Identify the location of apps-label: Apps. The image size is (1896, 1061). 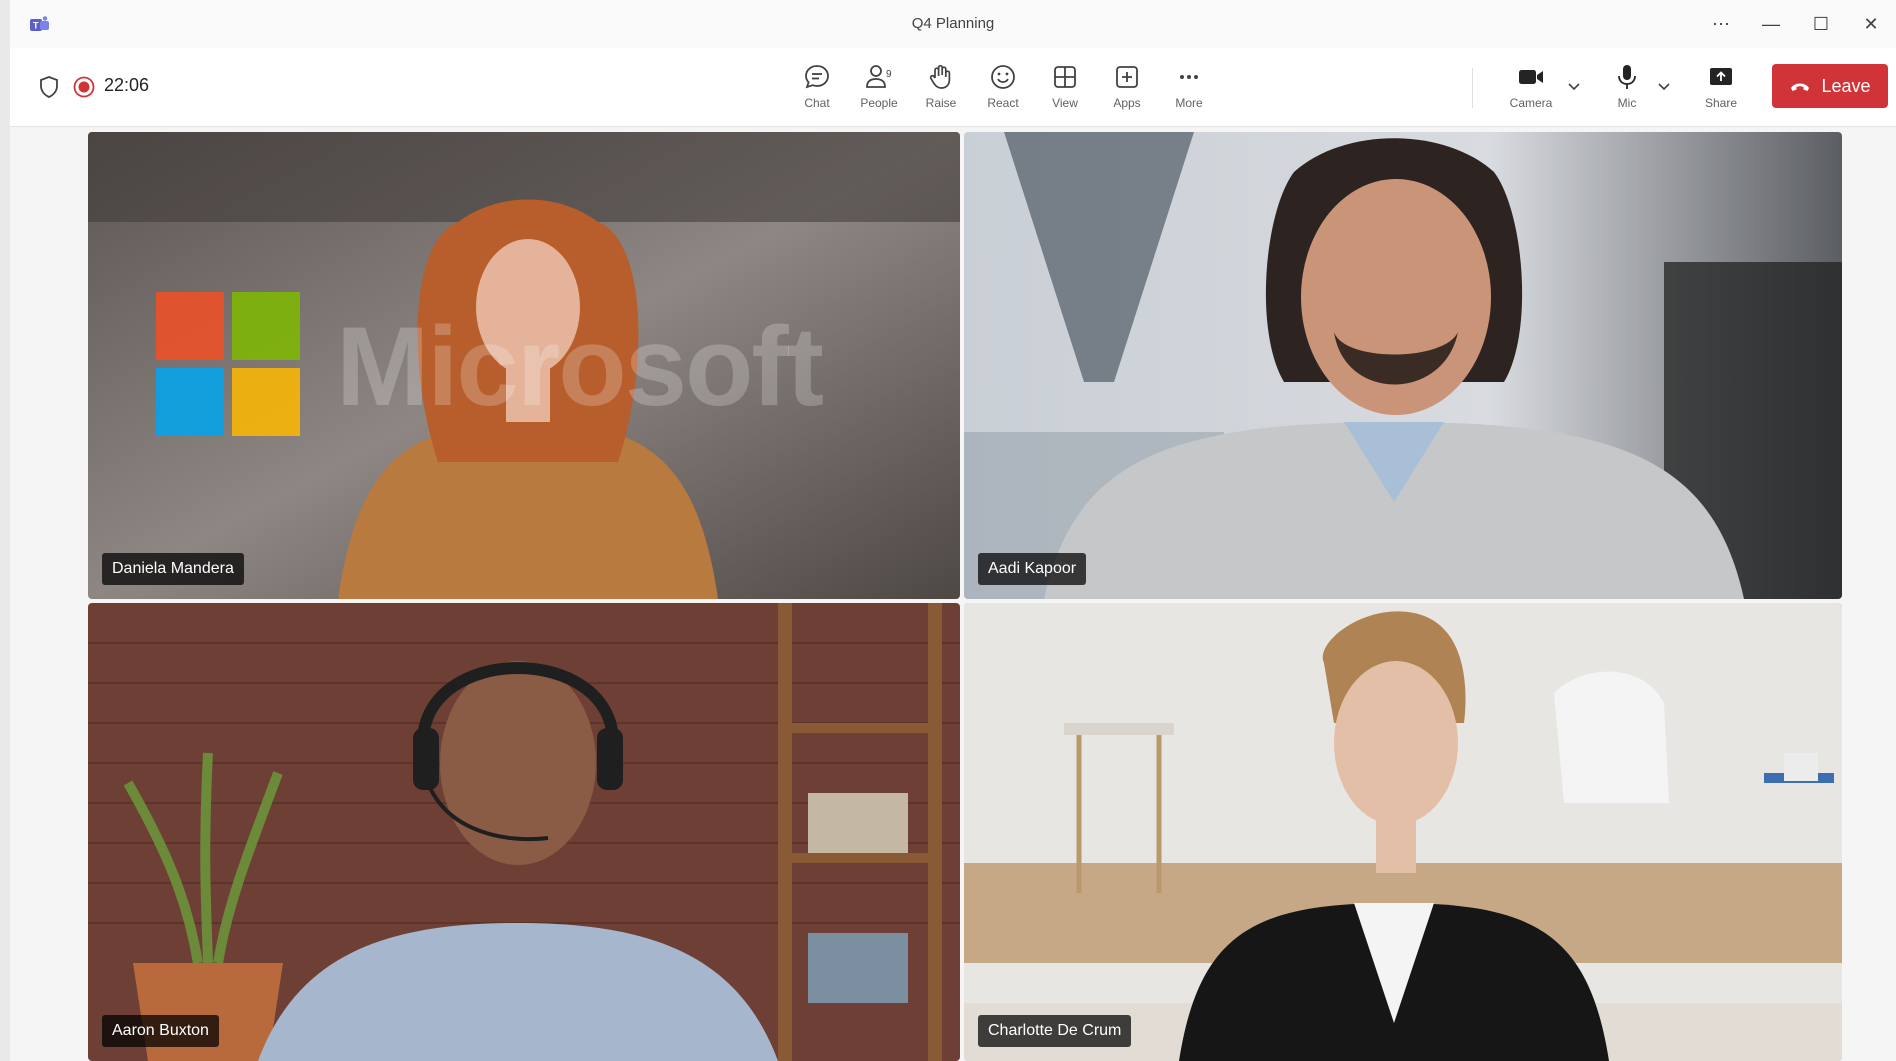
(1127, 103).